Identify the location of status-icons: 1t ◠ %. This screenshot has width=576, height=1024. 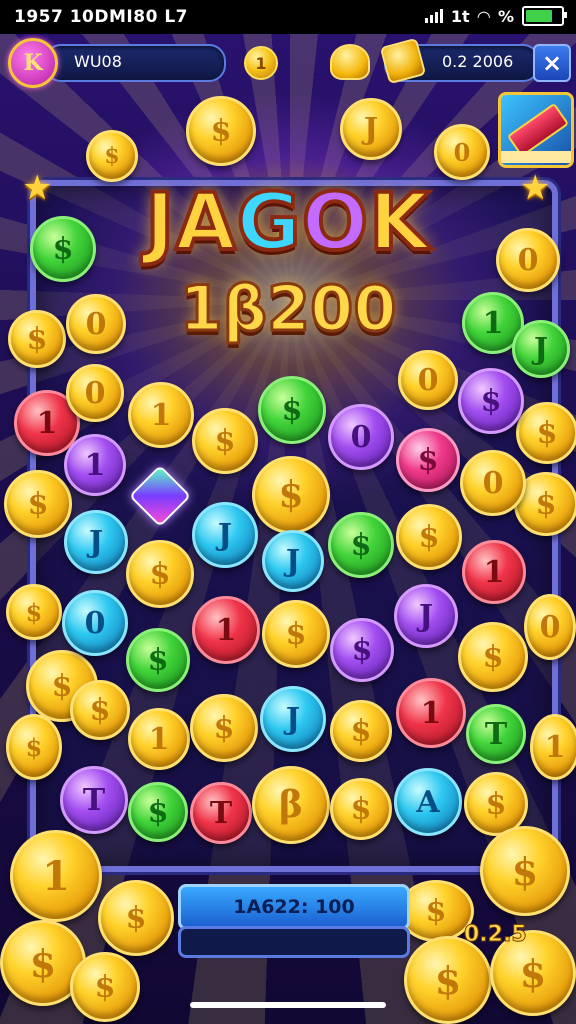
(495, 16).